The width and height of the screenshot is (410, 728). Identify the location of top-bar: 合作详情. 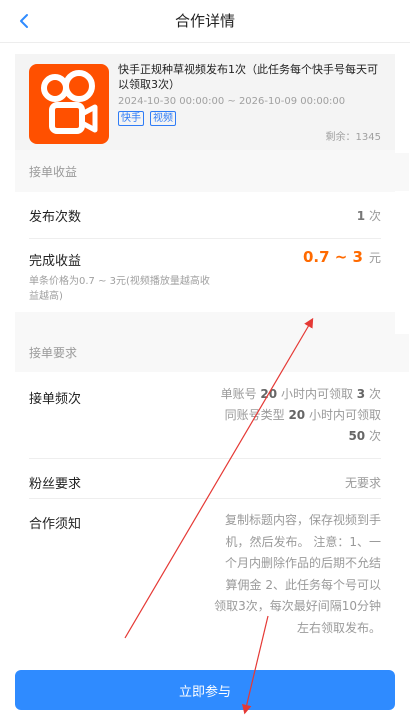
(205, 21).